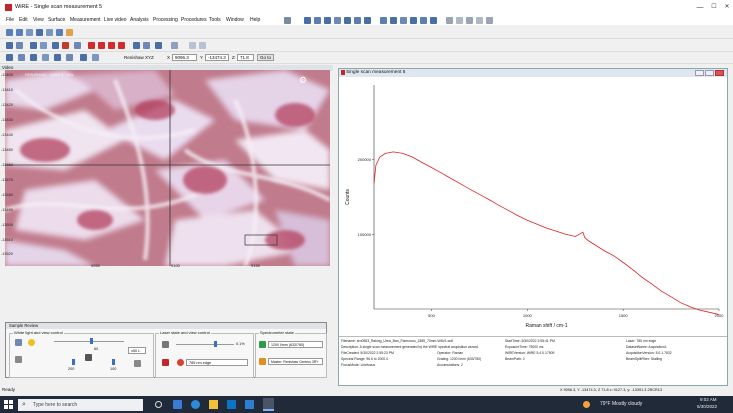 Image resolution: width=733 pixels, height=413 pixels. What do you see at coordinates (184, 57) in the screenshot?
I see `x-position-field: 9096.3` at bounding box center [184, 57].